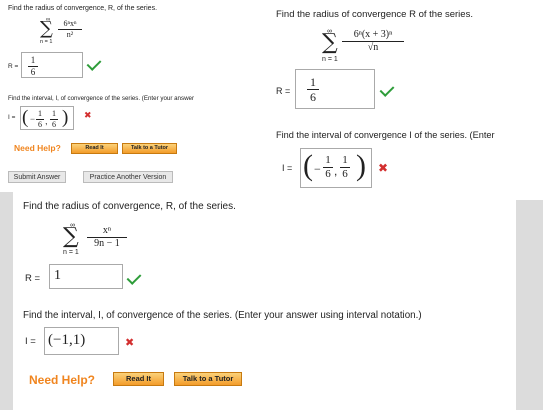 The height and width of the screenshot is (410, 543). I want to click on r-value: 1, so click(57, 275).